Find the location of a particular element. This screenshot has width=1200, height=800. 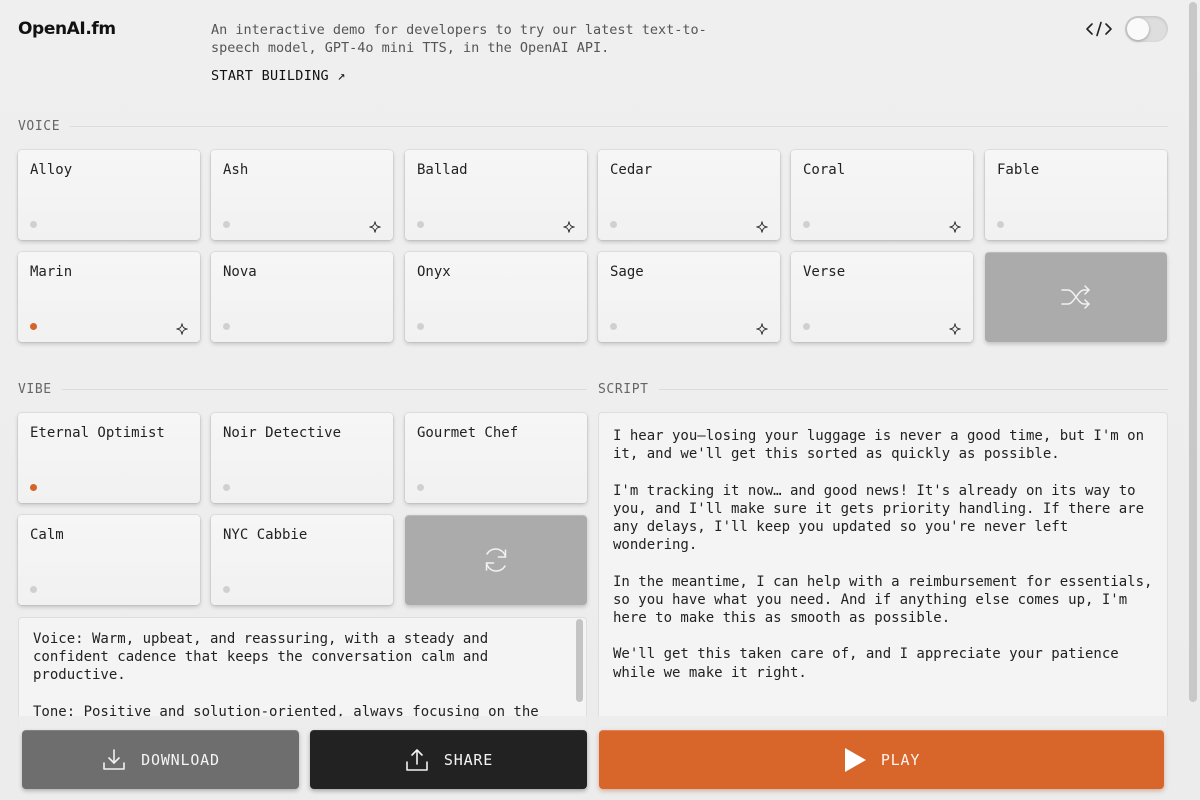

voice-card-fable: Fable is located at coordinates (1076, 195).